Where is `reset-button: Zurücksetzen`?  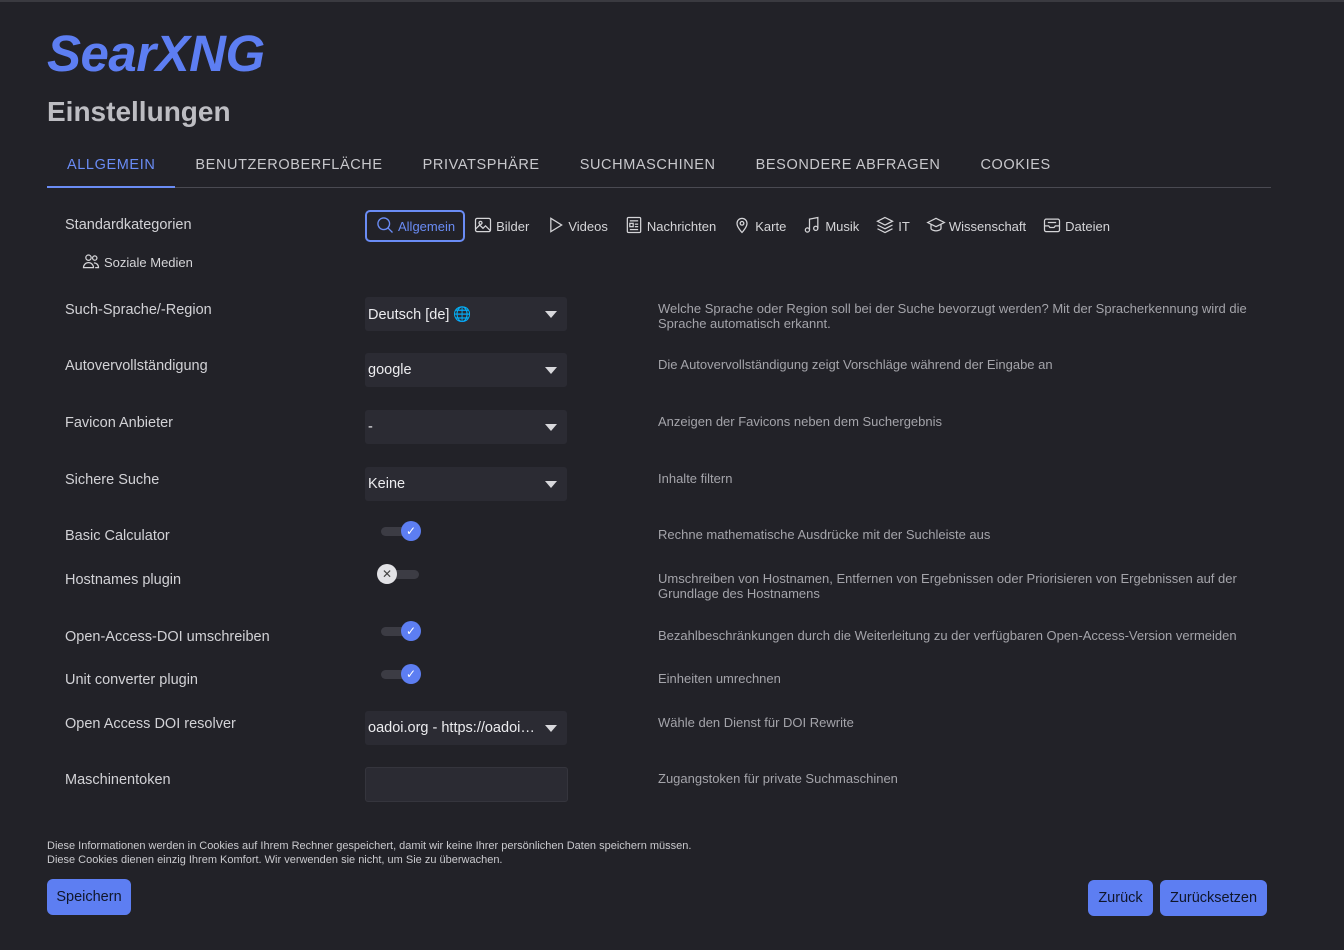
reset-button: Zurücksetzen is located at coordinates (1213, 898).